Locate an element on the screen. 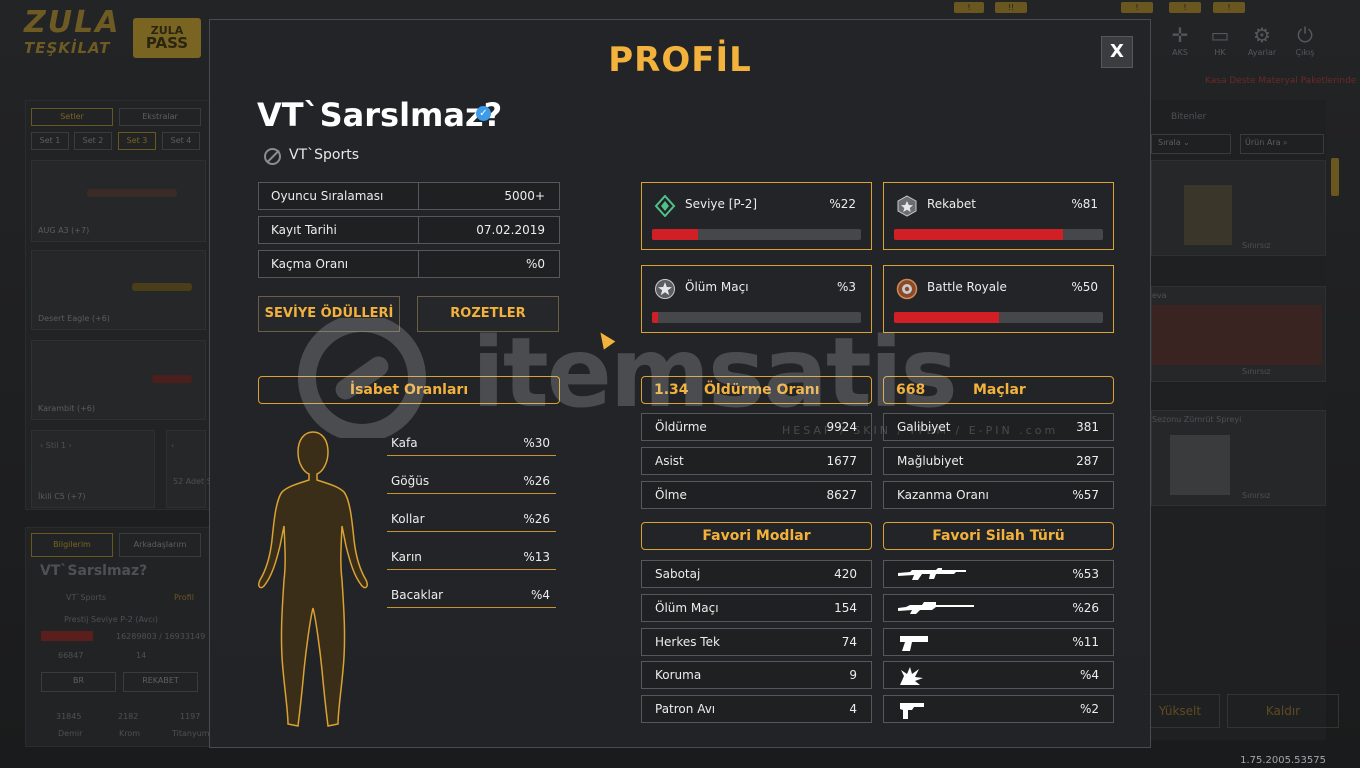 This screenshot has width=1360, height=768. rekabet-button: REKABET is located at coordinates (160, 682).